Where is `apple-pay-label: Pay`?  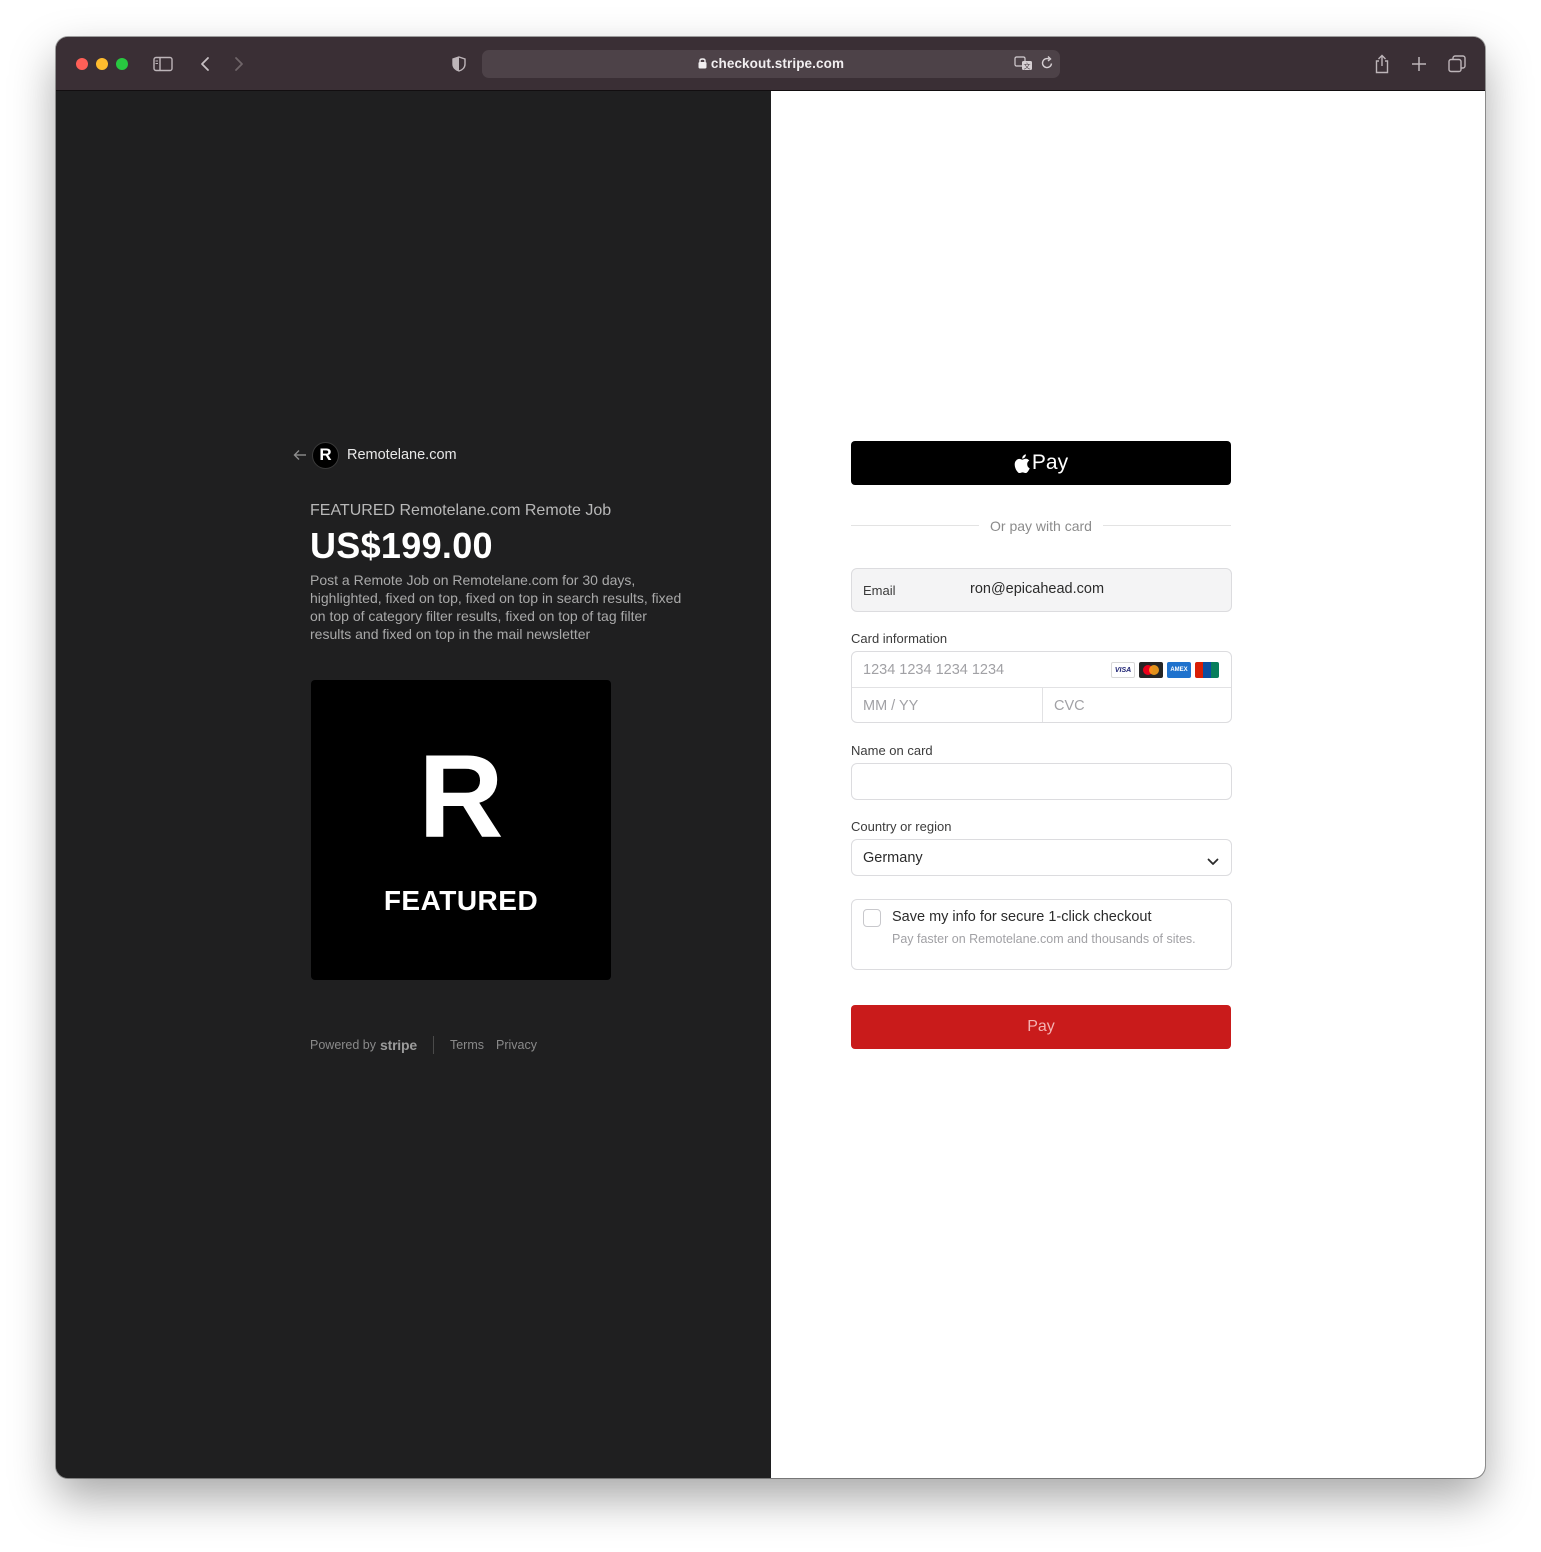 apple-pay-label: Pay is located at coordinates (1050, 462).